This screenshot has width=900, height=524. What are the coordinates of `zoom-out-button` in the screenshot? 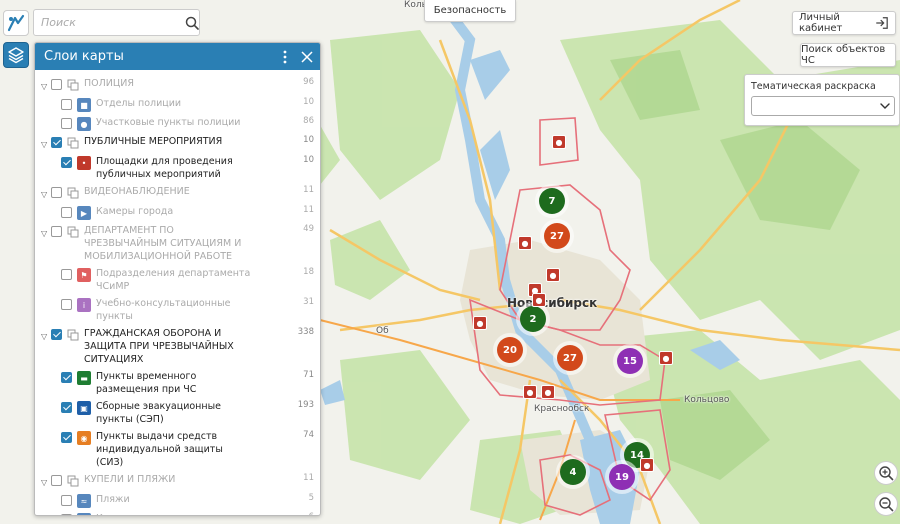 It's located at (886, 504).